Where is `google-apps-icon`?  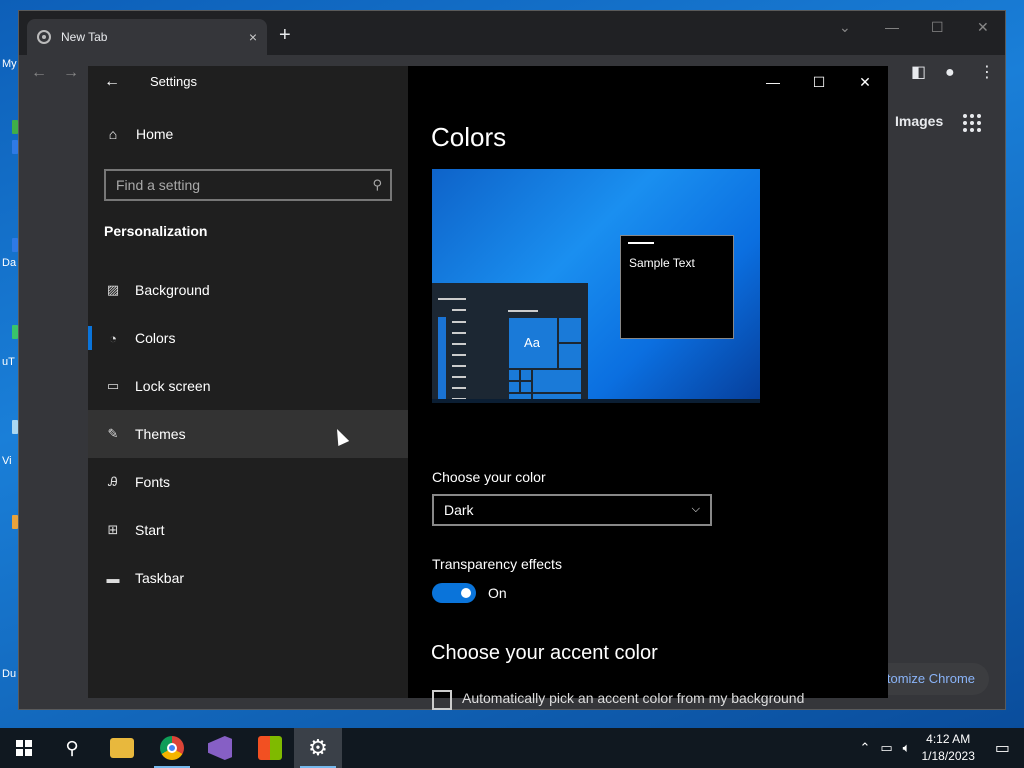 google-apps-icon is located at coordinates (972, 123).